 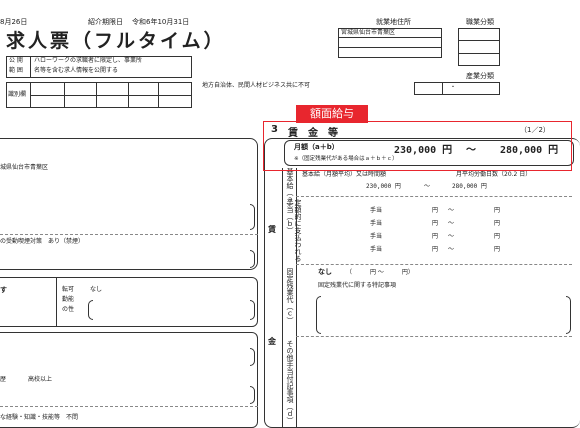 What do you see at coordinates (76, 70) in the screenshot?
I see `disclosure-text-2: 名等を含む求人情報を公開する` at bounding box center [76, 70].